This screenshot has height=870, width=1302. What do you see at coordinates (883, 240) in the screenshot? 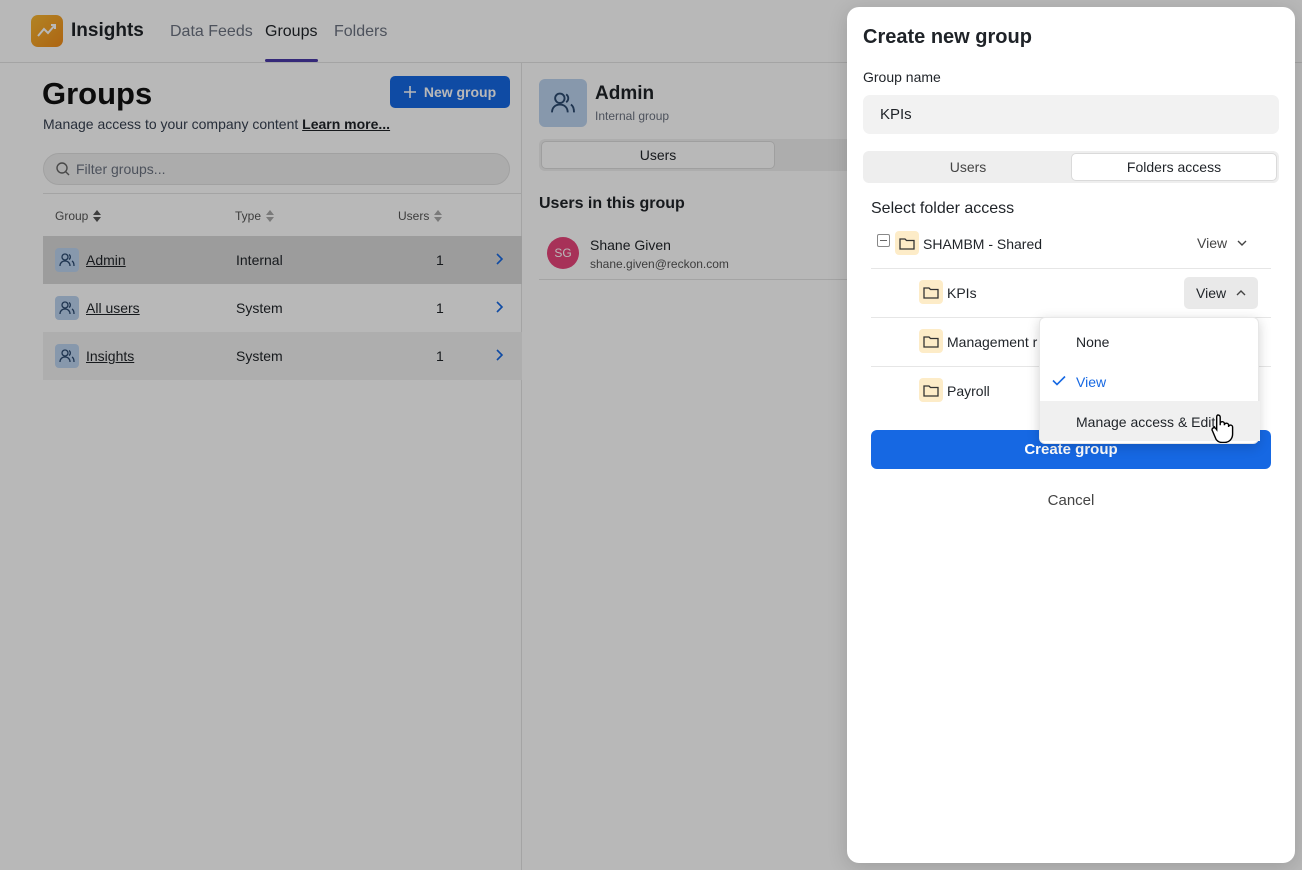
I see `collapse-toggle-icon` at bounding box center [883, 240].